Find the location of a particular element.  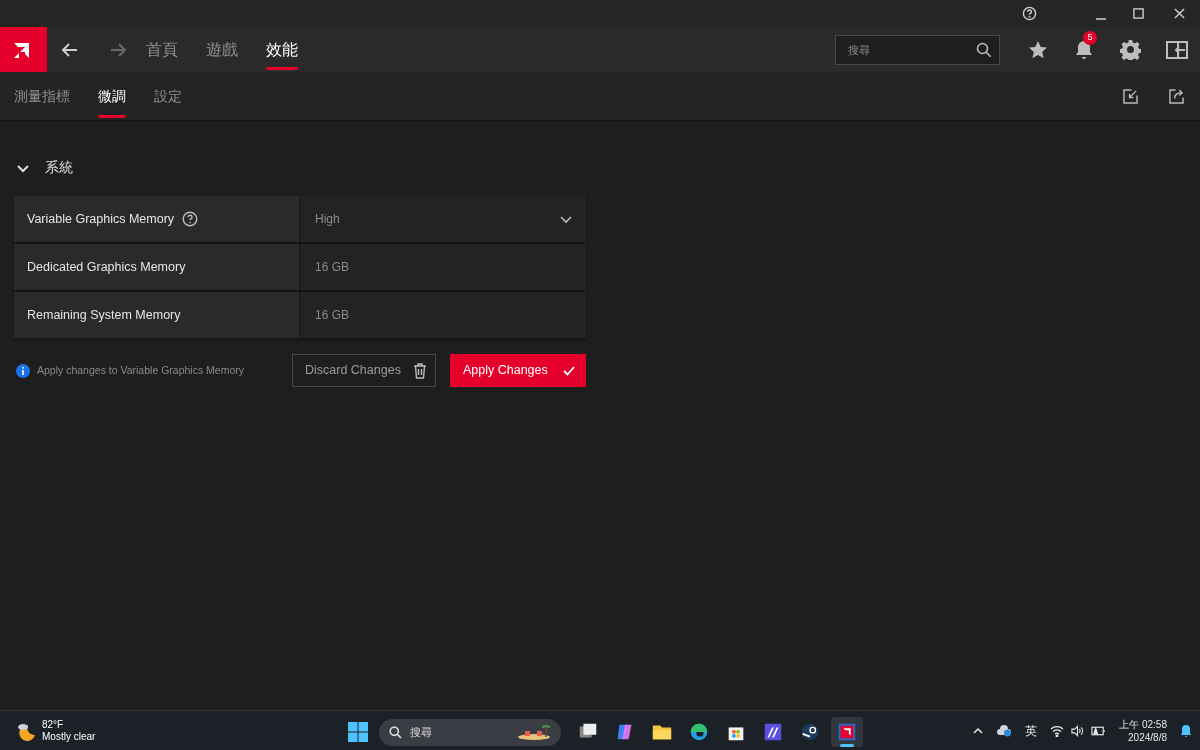

checkmark-icon is located at coordinates (569, 370).